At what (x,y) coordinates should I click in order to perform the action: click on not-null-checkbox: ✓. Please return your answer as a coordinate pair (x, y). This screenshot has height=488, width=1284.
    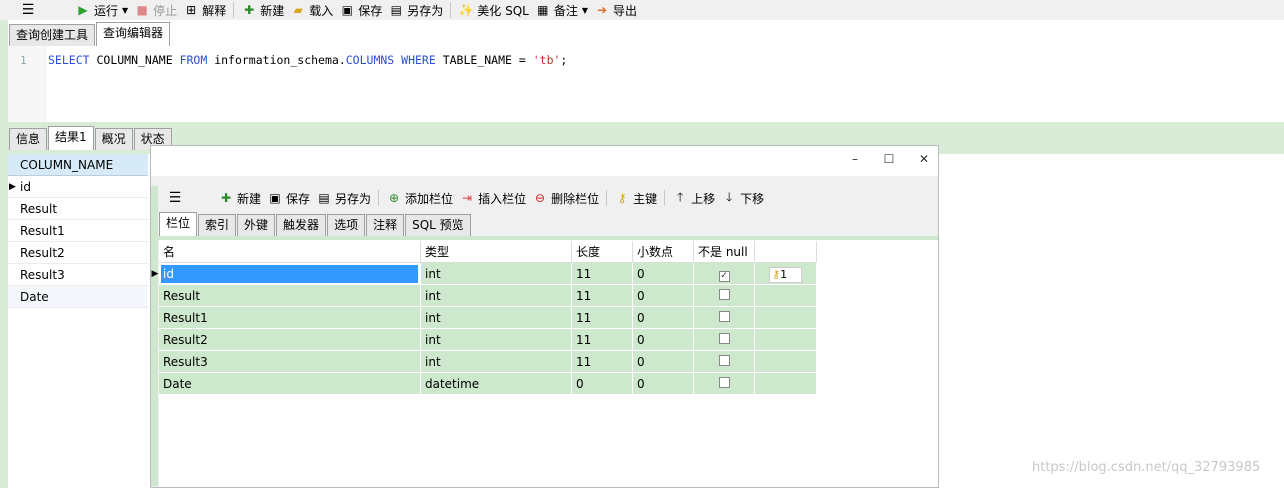
    Looking at the image, I should click on (724, 276).